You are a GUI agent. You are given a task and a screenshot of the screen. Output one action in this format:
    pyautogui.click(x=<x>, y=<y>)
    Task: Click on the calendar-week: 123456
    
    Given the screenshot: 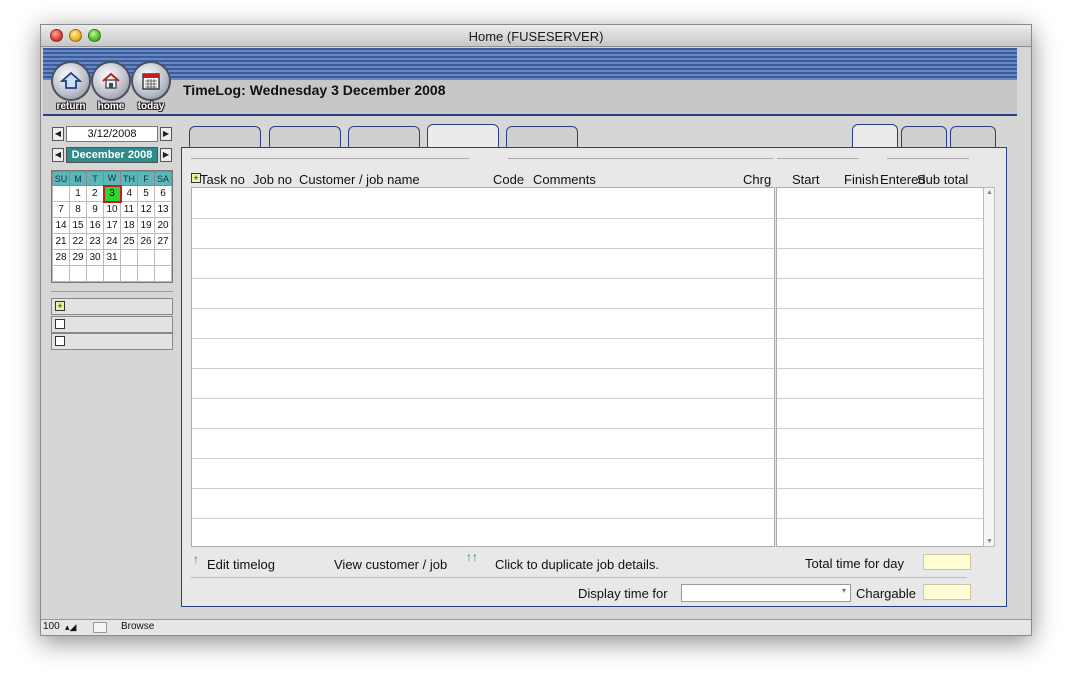 What is the action you would take?
    pyautogui.click(x=112, y=193)
    